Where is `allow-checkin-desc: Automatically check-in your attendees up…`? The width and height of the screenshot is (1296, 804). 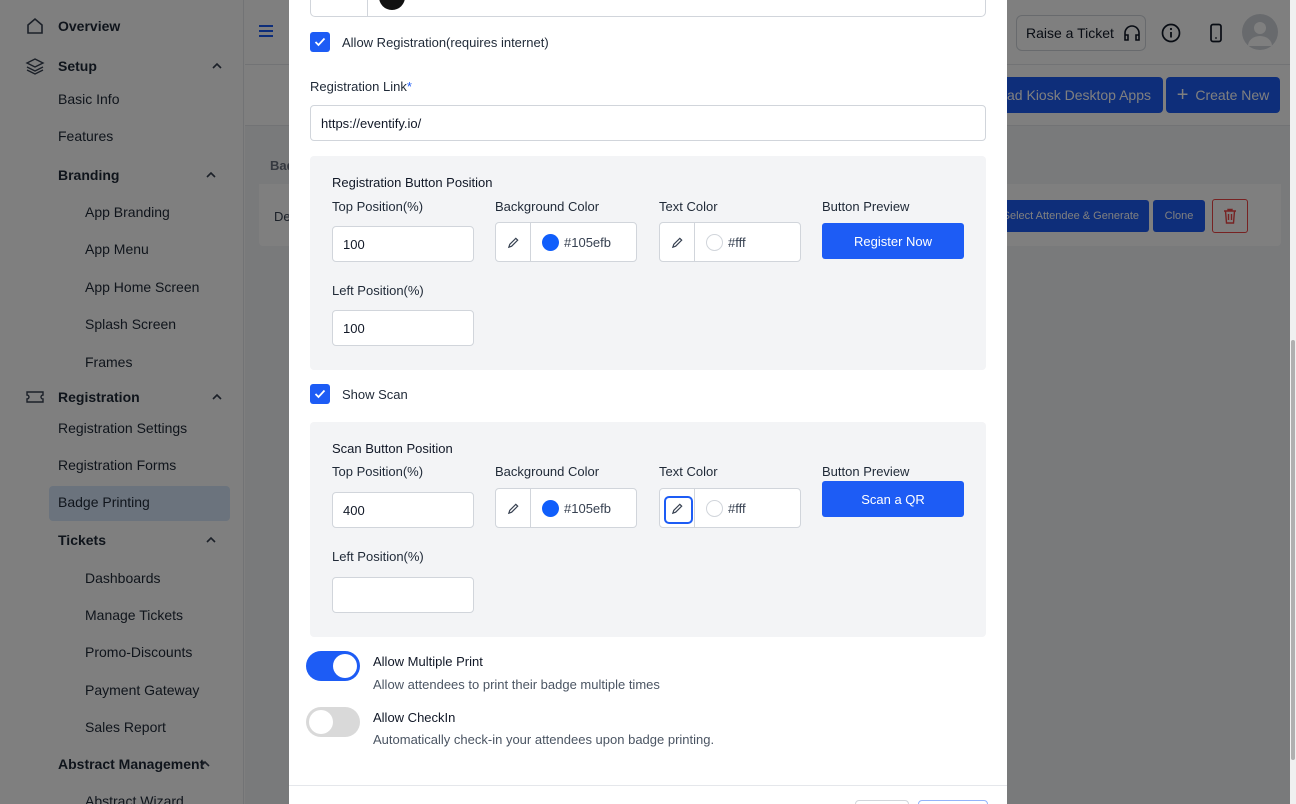 allow-checkin-desc: Automatically check-in your attendees up… is located at coordinates (544, 739).